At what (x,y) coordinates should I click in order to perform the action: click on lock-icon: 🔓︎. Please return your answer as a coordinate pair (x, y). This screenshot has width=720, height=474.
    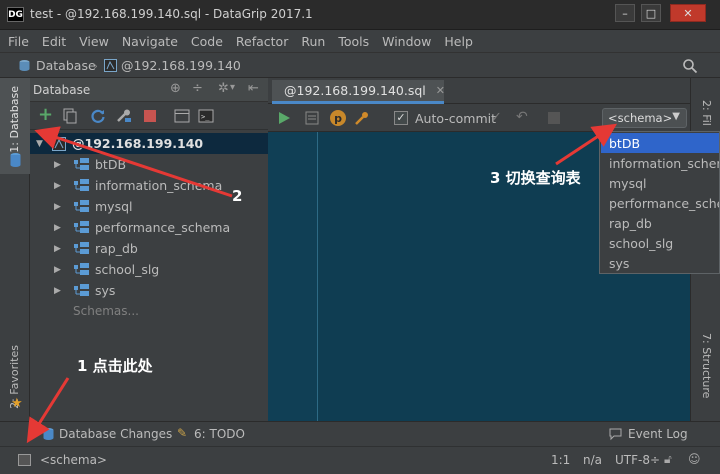
    Looking at the image, I should click on (668, 459).